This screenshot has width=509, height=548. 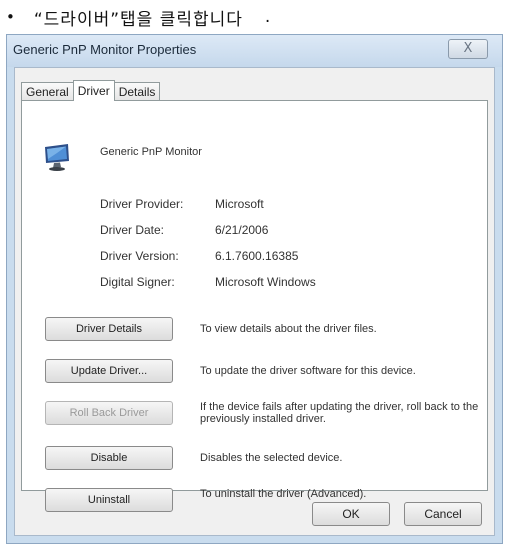 What do you see at coordinates (105, 49) in the screenshot?
I see `dialog-title: Generic PnP Monitor Properties` at bounding box center [105, 49].